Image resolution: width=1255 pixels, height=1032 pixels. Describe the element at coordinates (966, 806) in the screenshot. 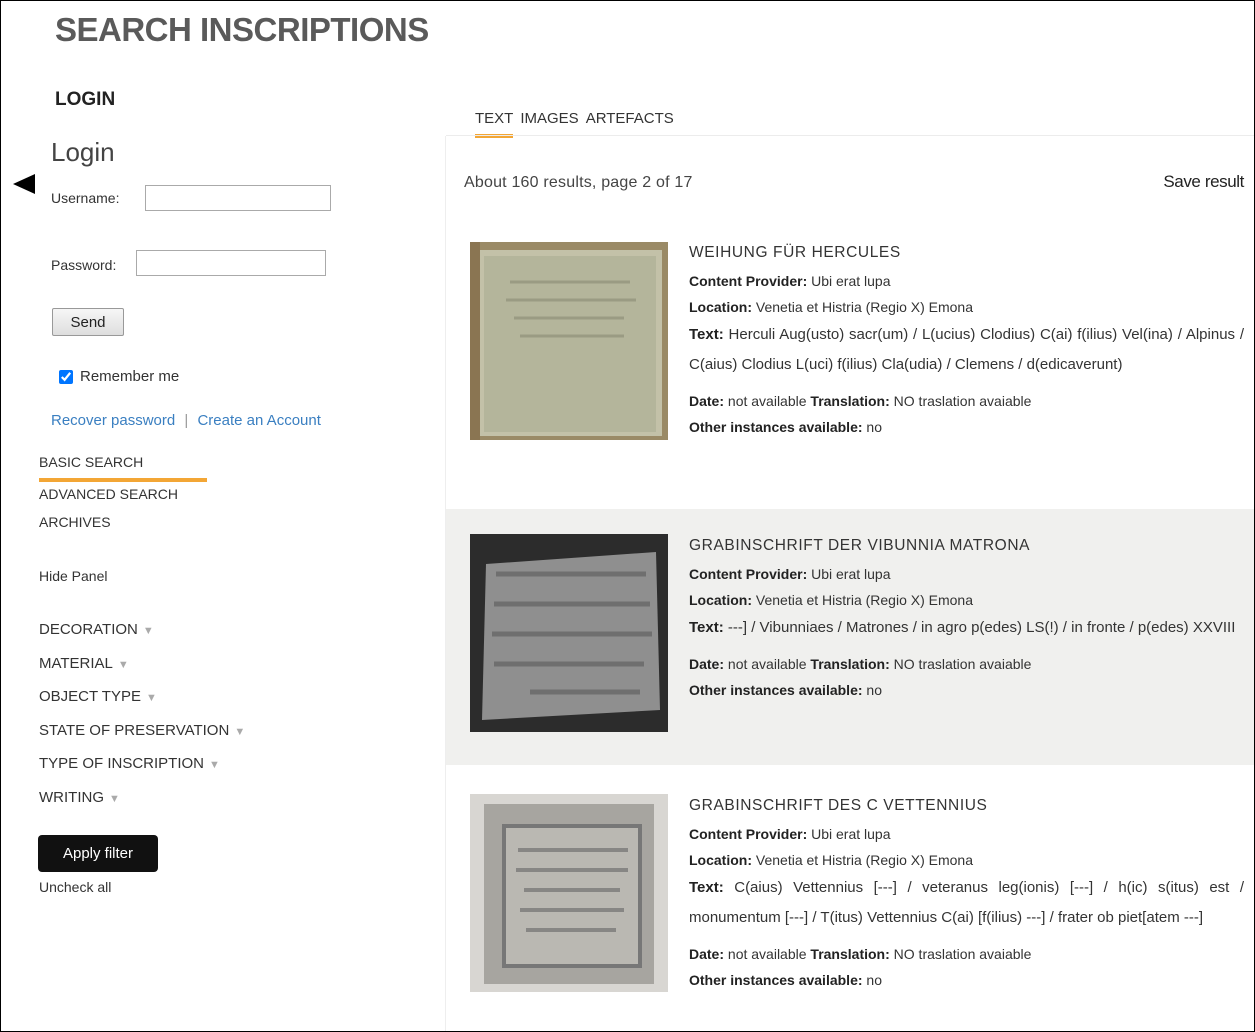

I see `result-title: GRABINSCHRIFT DES C VETTENNIUS` at that location.